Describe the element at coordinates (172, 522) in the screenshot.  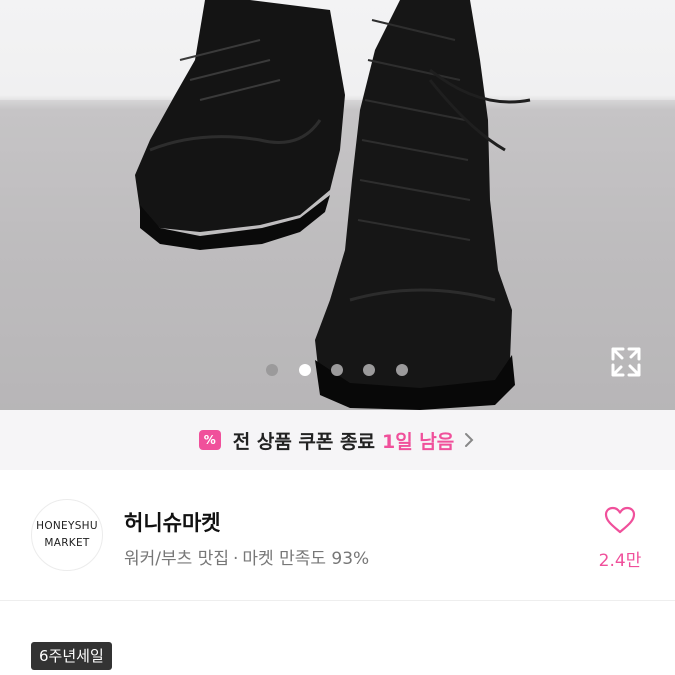
I see `shop-name: 허니슈마켓` at that location.